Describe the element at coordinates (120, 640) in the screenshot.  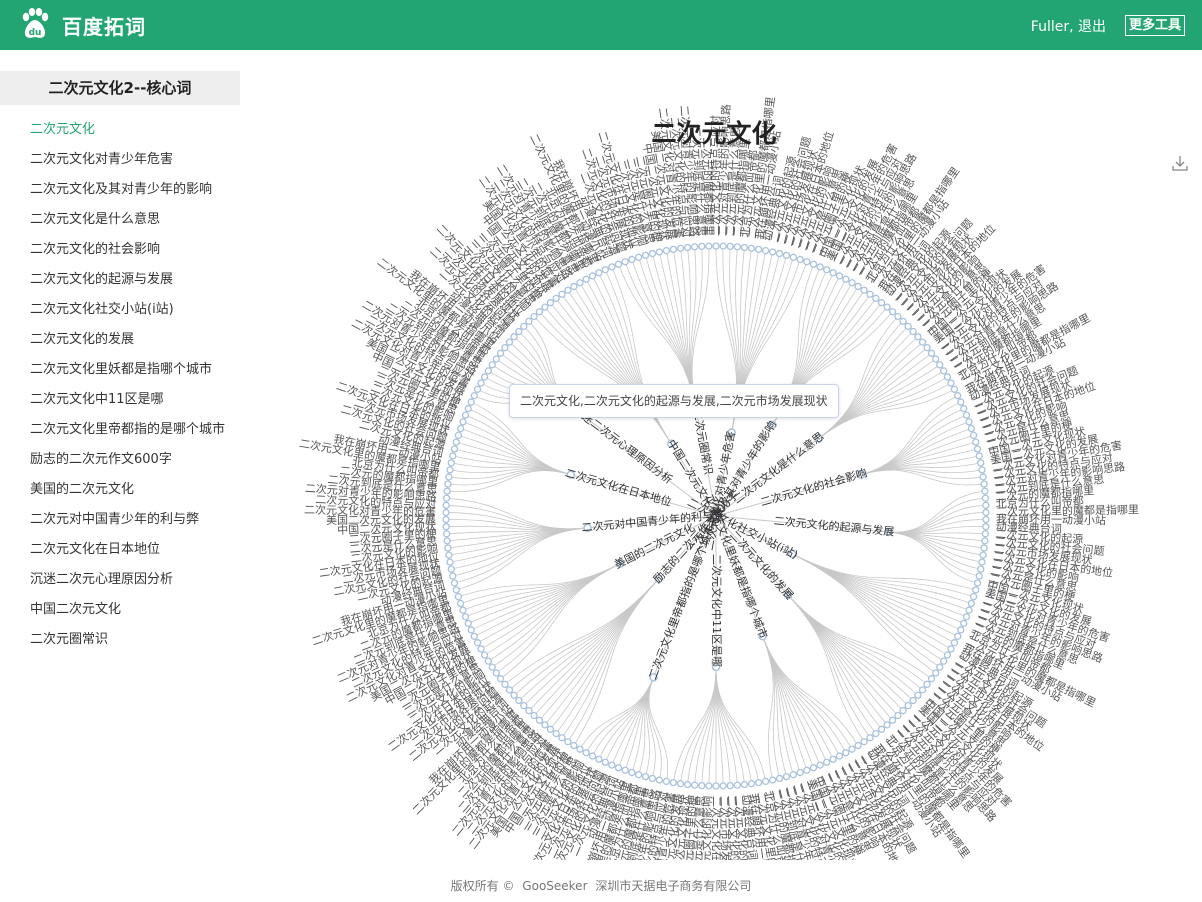
I see `keyword-item: 二次元圈常识` at that location.